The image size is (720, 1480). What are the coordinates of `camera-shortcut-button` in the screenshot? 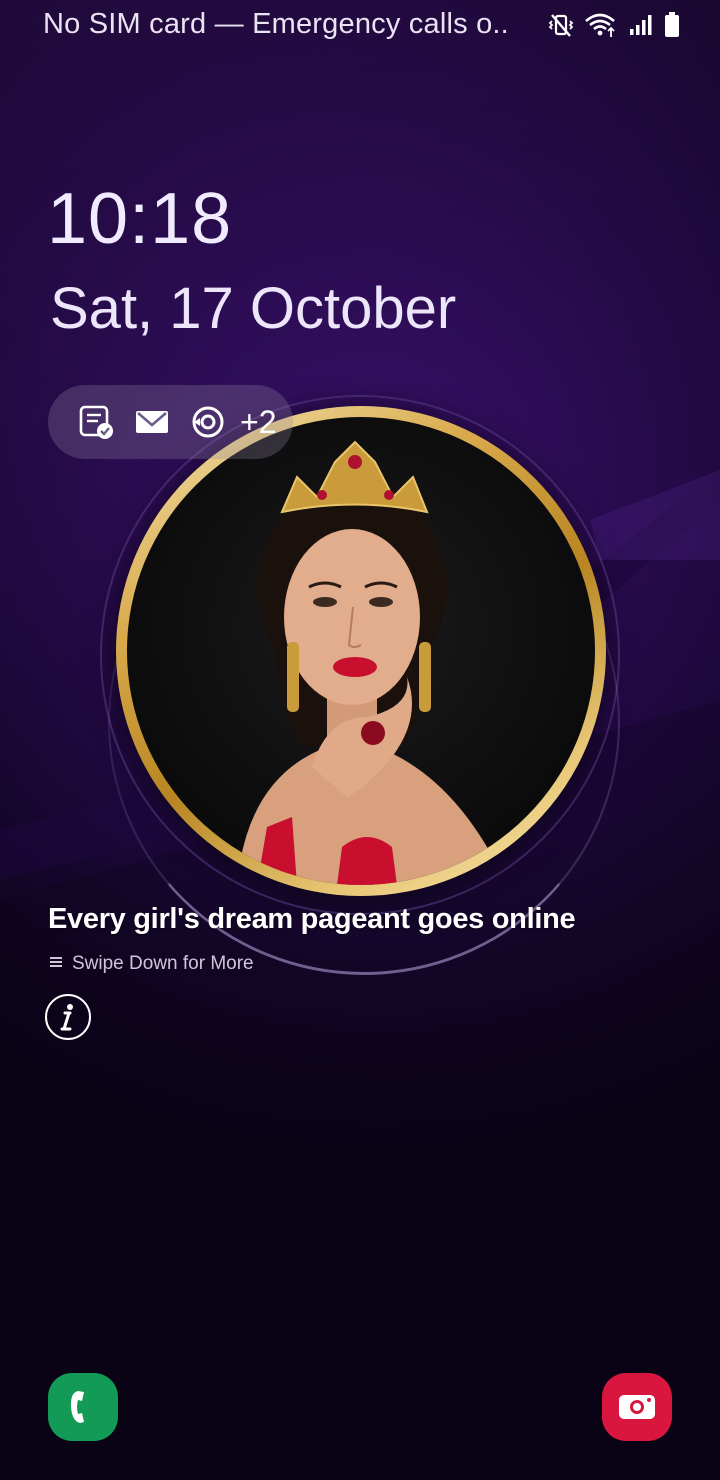 It's located at (637, 1407).